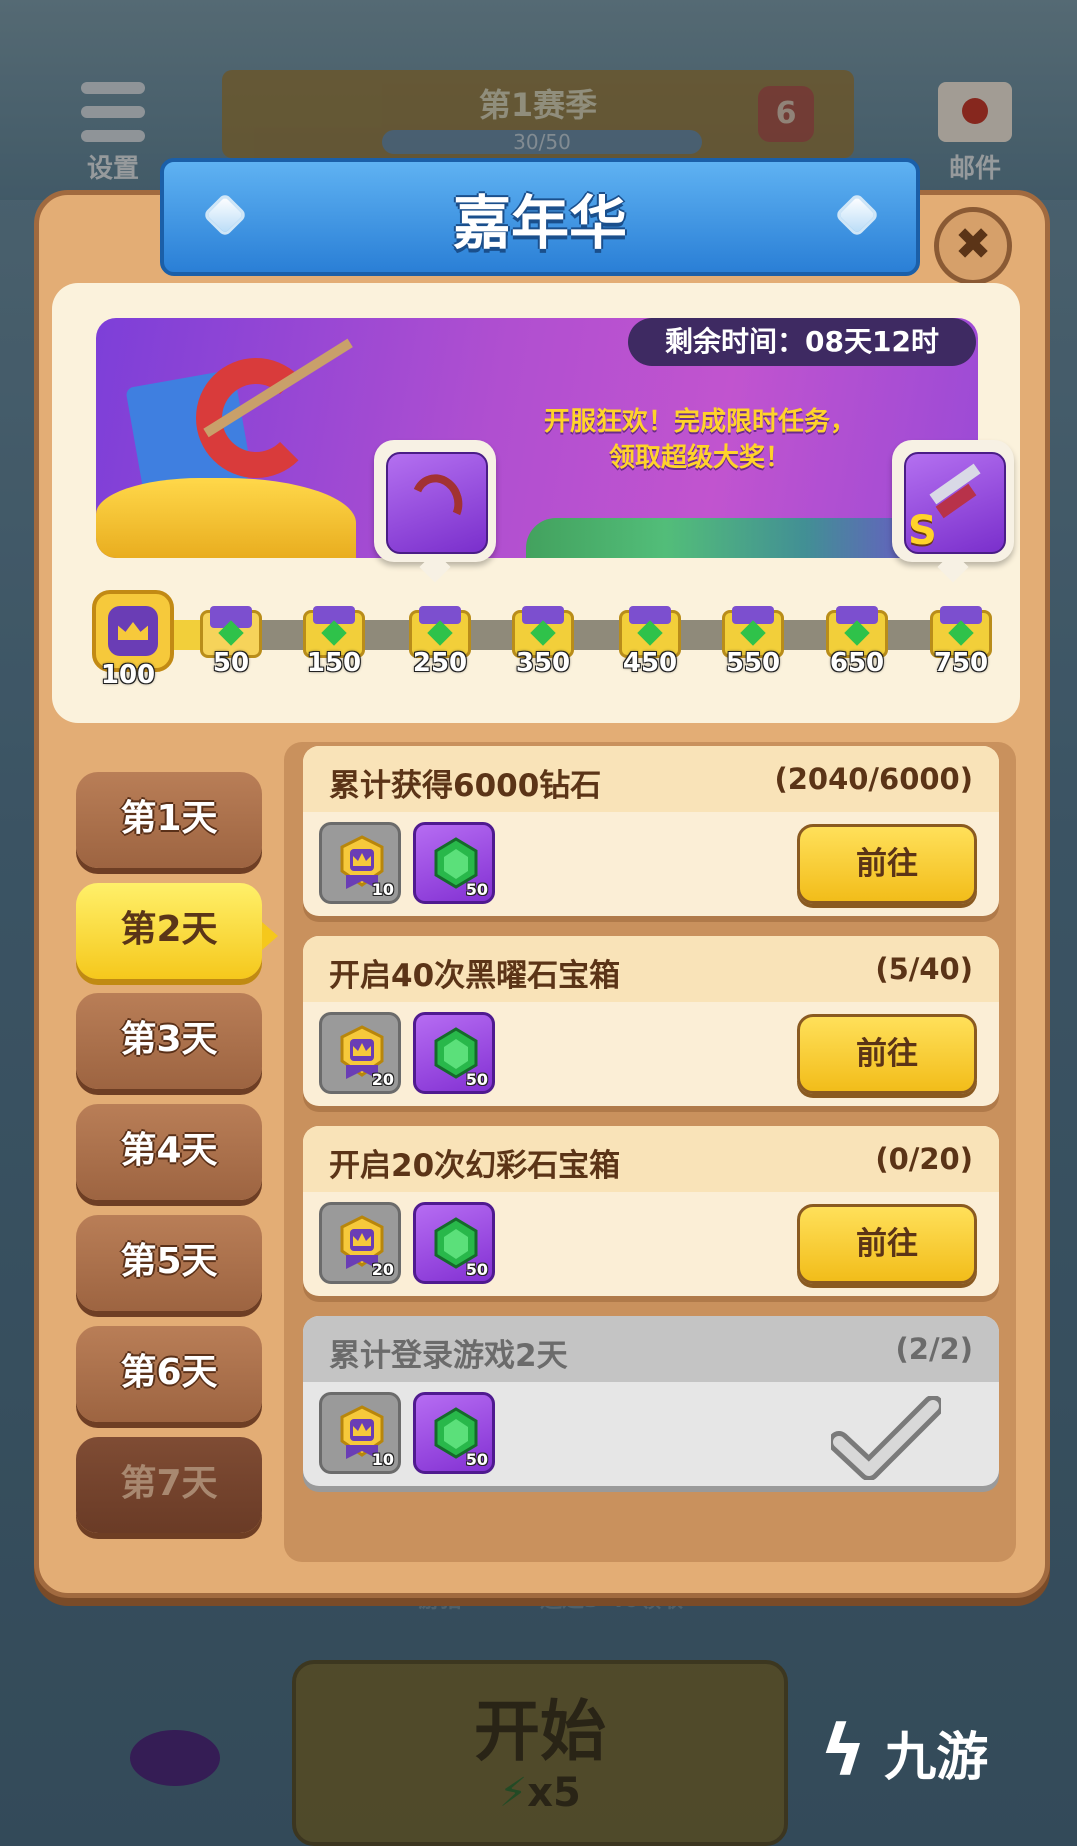  I want to click on milestone-points: 50, so click(231, 663).